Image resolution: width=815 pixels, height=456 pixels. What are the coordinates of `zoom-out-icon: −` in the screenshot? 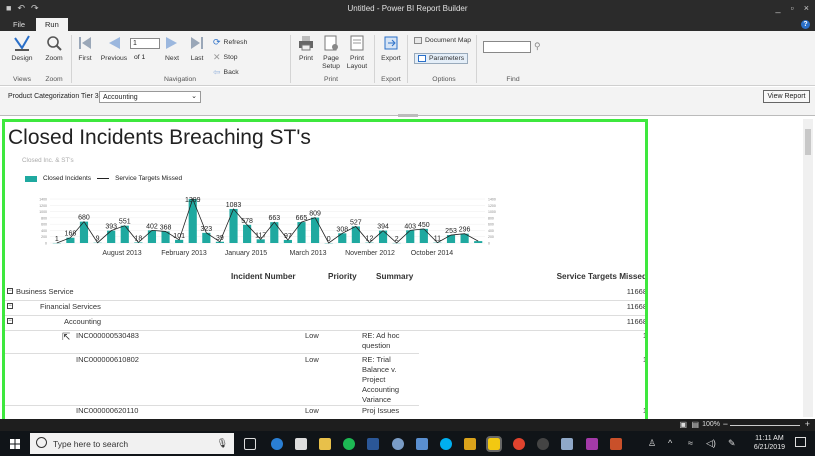 It's located at (725, 424).